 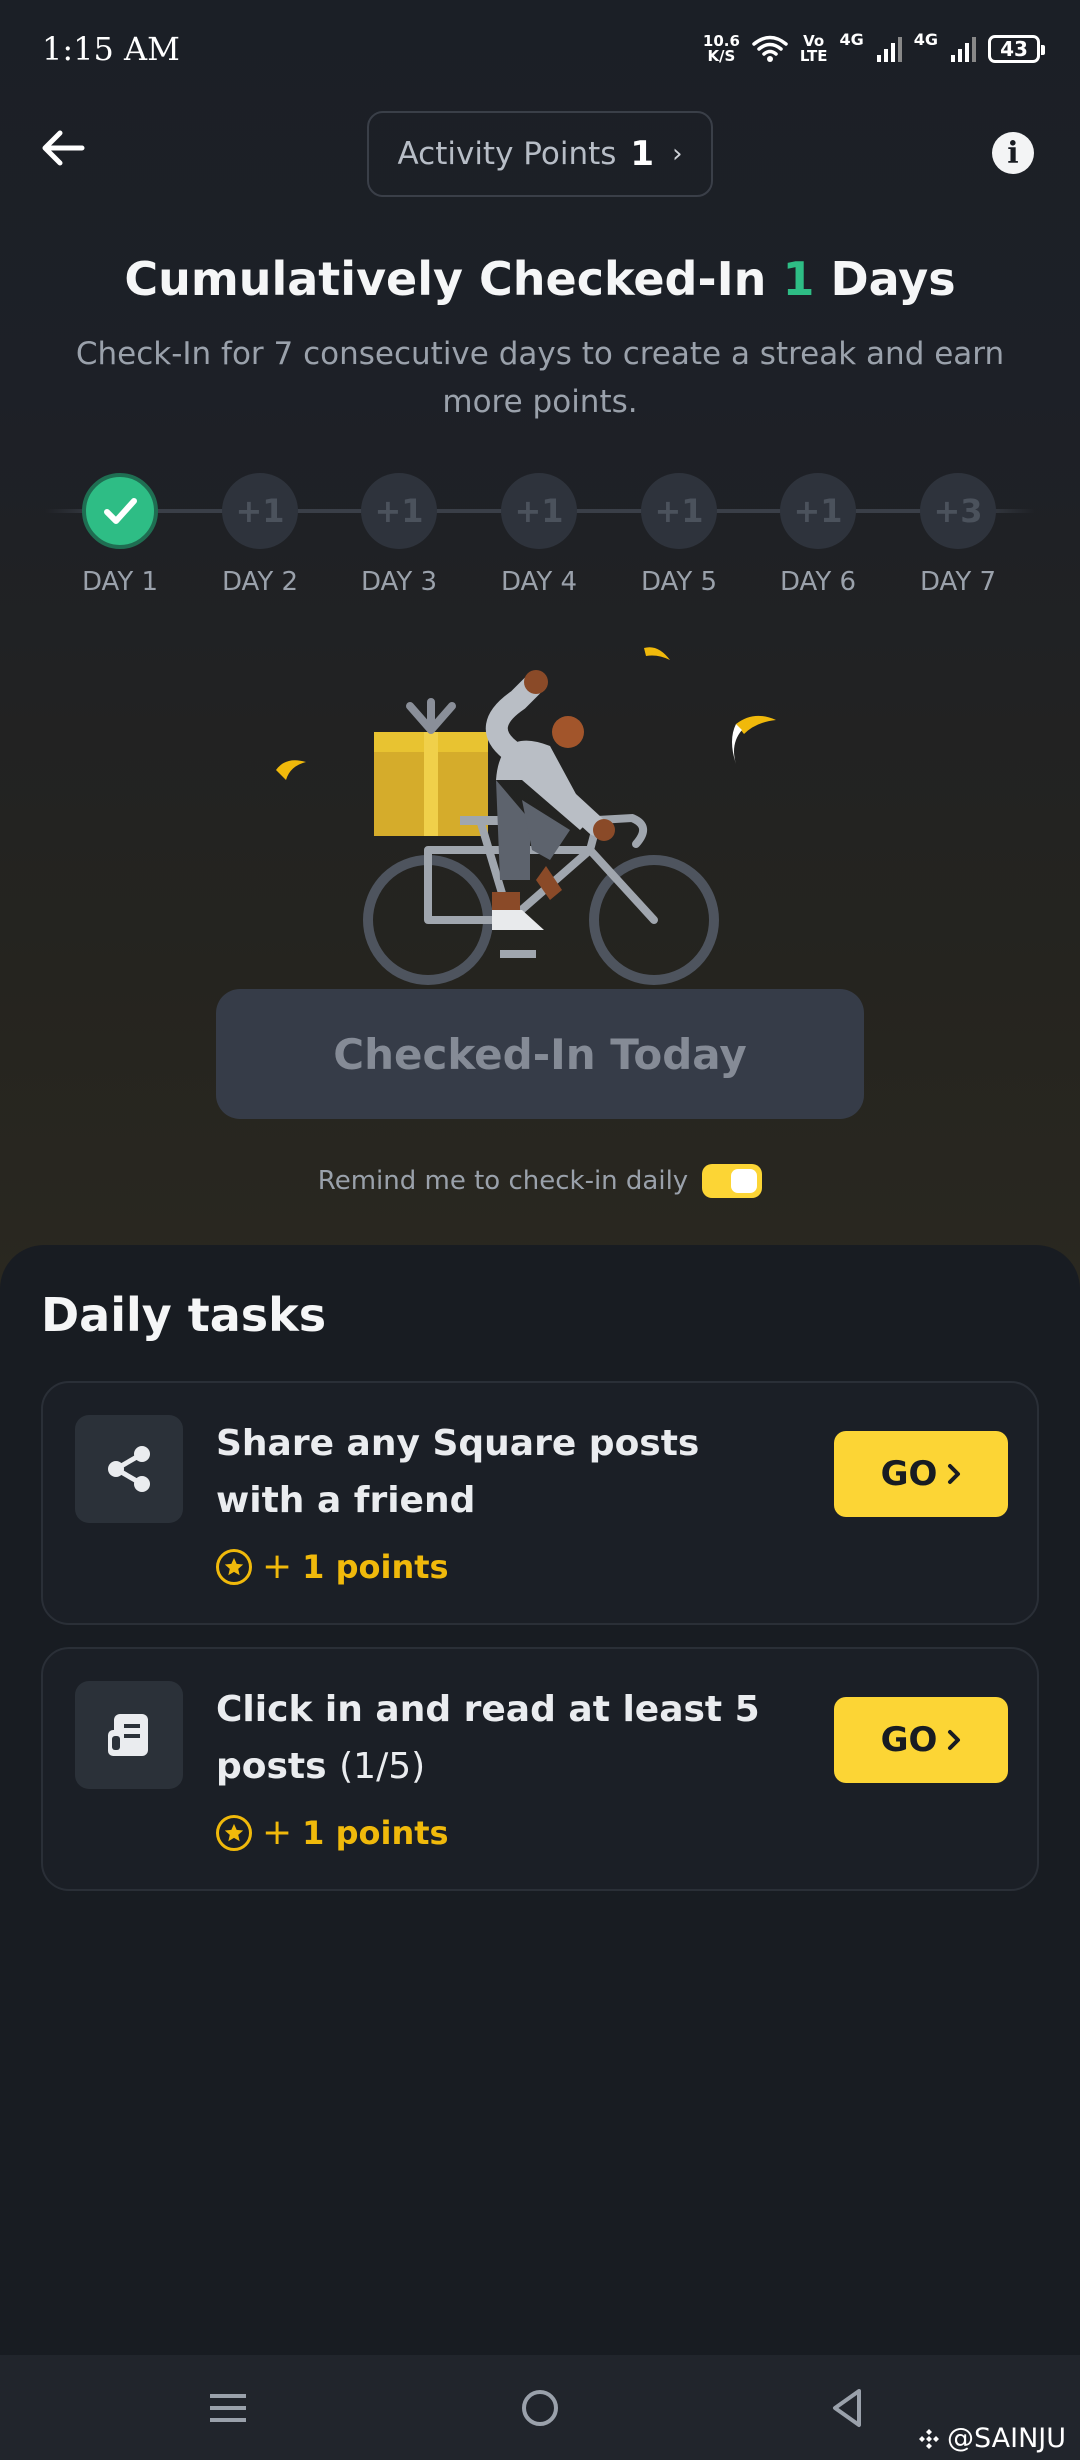 I want to click on checkin-headline: Cumulatively Checked-In 1 Days, so click(x=540, y=279).